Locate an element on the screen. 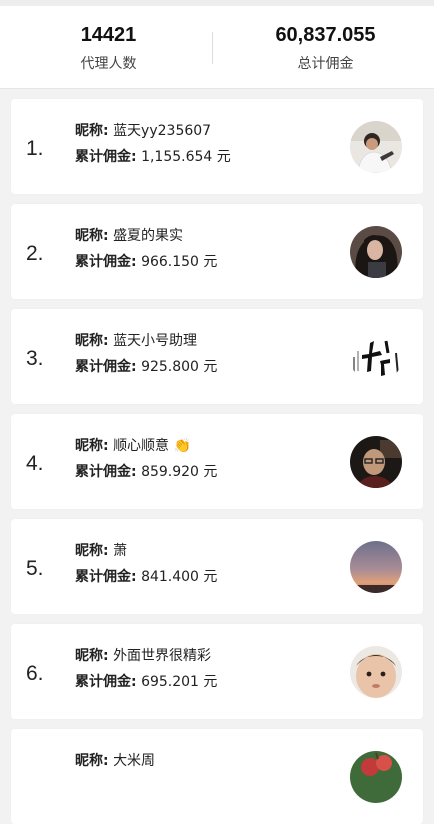 The width and height of the screenshot is (434, 824). nickname-value: 大米周 is located at coordinates (134, 761).